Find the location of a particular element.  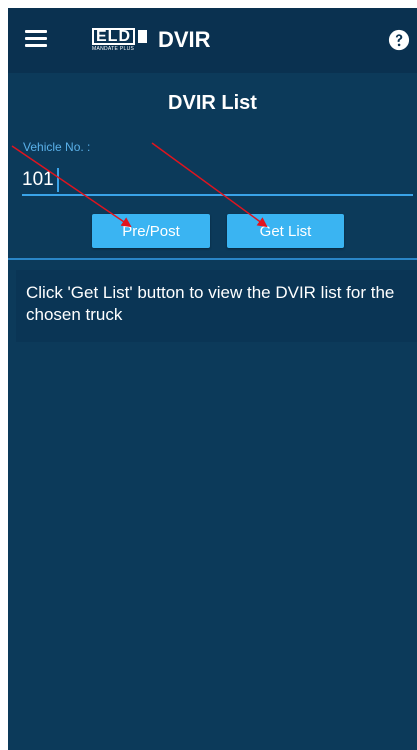

logo-subtext: MANDATE PLUS is located at coordinates (113, 49).